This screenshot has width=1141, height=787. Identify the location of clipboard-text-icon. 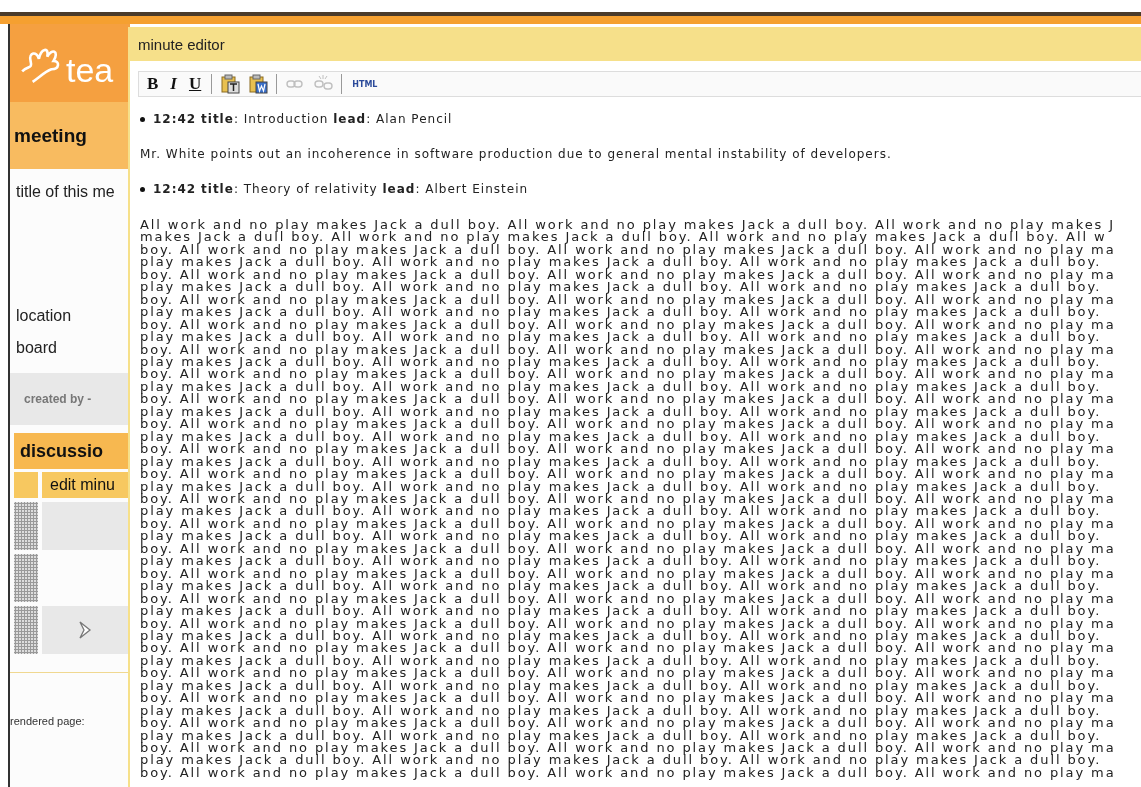
(230, 84).